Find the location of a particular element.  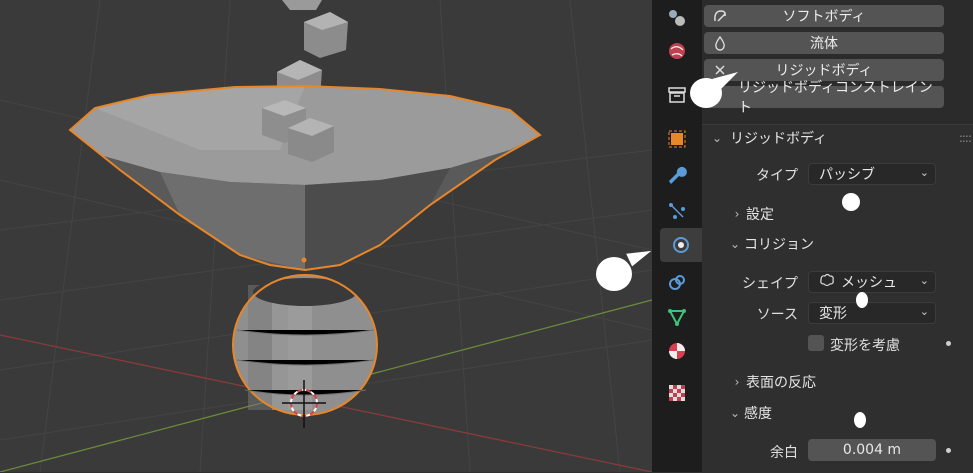

render-tab is located at coordinates (677, 51).